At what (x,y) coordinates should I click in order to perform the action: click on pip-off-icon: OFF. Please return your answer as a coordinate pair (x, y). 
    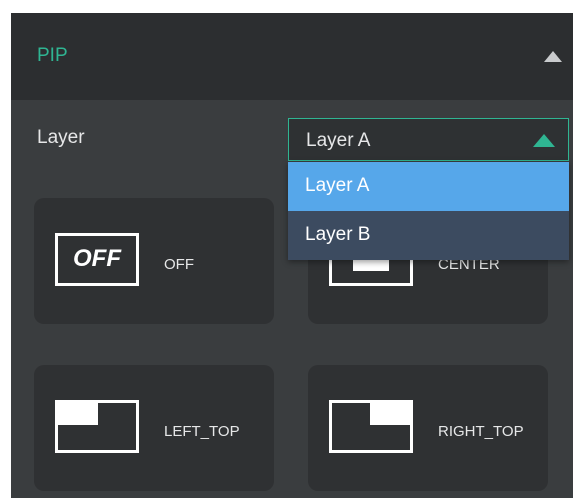
    Looking at the image, I should click on (97, 259).